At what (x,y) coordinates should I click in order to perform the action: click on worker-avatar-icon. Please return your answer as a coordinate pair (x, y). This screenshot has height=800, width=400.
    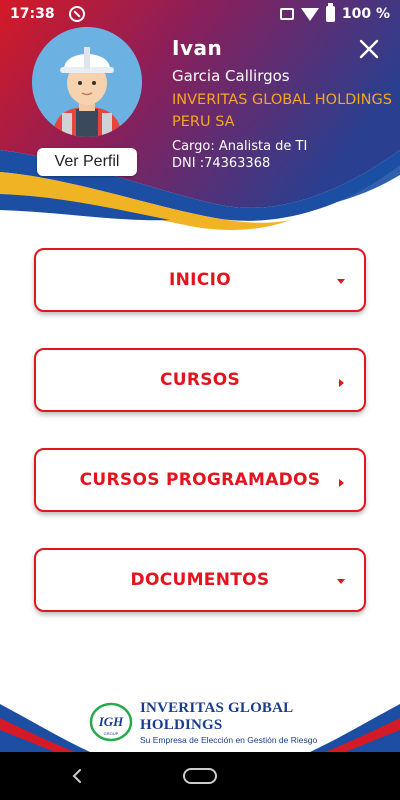
    Looking at the image, I should click on (87, 82).